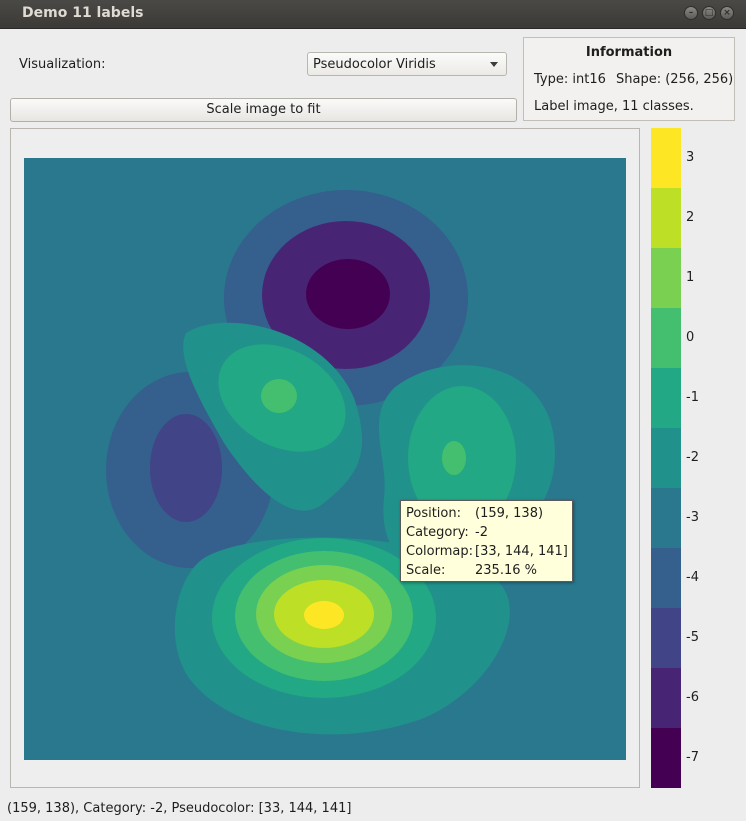  What do you see at coordinates (506, 570) in the screenshot?
I see `tooltip-scale-value: 235.16 %` at bounding box center [506, 570].